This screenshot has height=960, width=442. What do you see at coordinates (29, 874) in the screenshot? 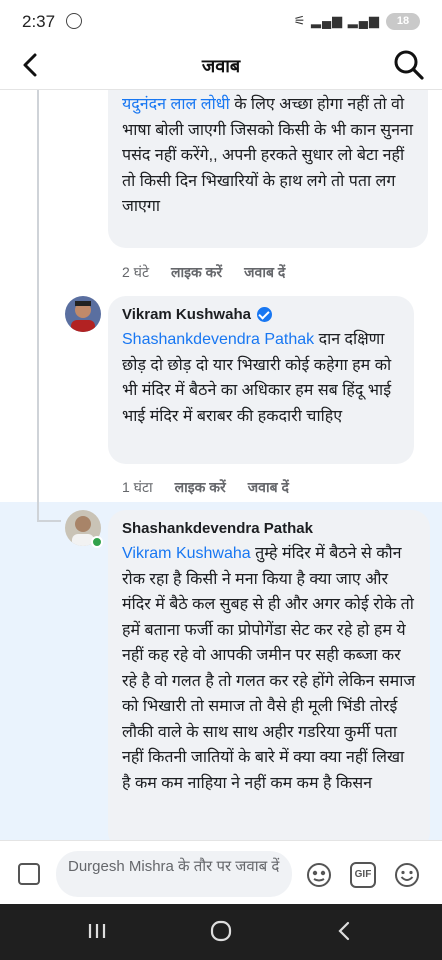
I see `photo-icon` at bounding box center [29, 874].